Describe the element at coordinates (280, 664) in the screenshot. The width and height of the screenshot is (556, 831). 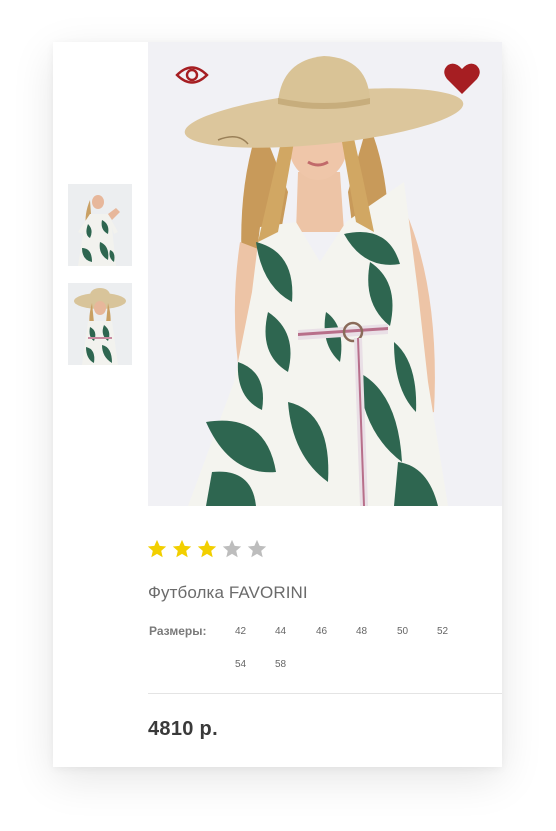
I see `size-option-58: 58` at that location.